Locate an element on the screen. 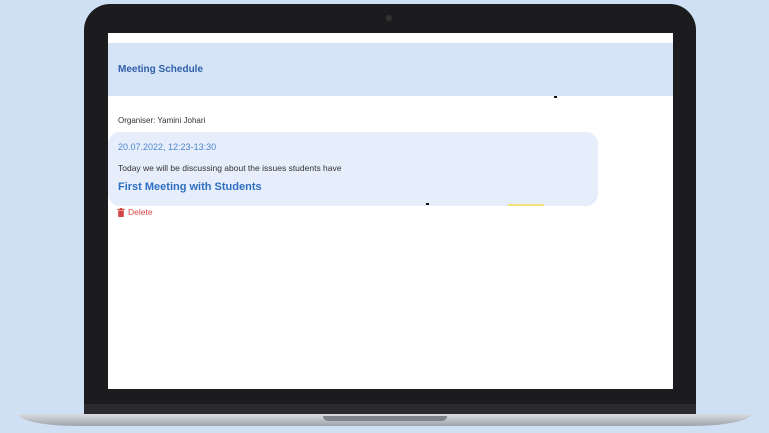  trash-icon is located at coordinates (121, 212).